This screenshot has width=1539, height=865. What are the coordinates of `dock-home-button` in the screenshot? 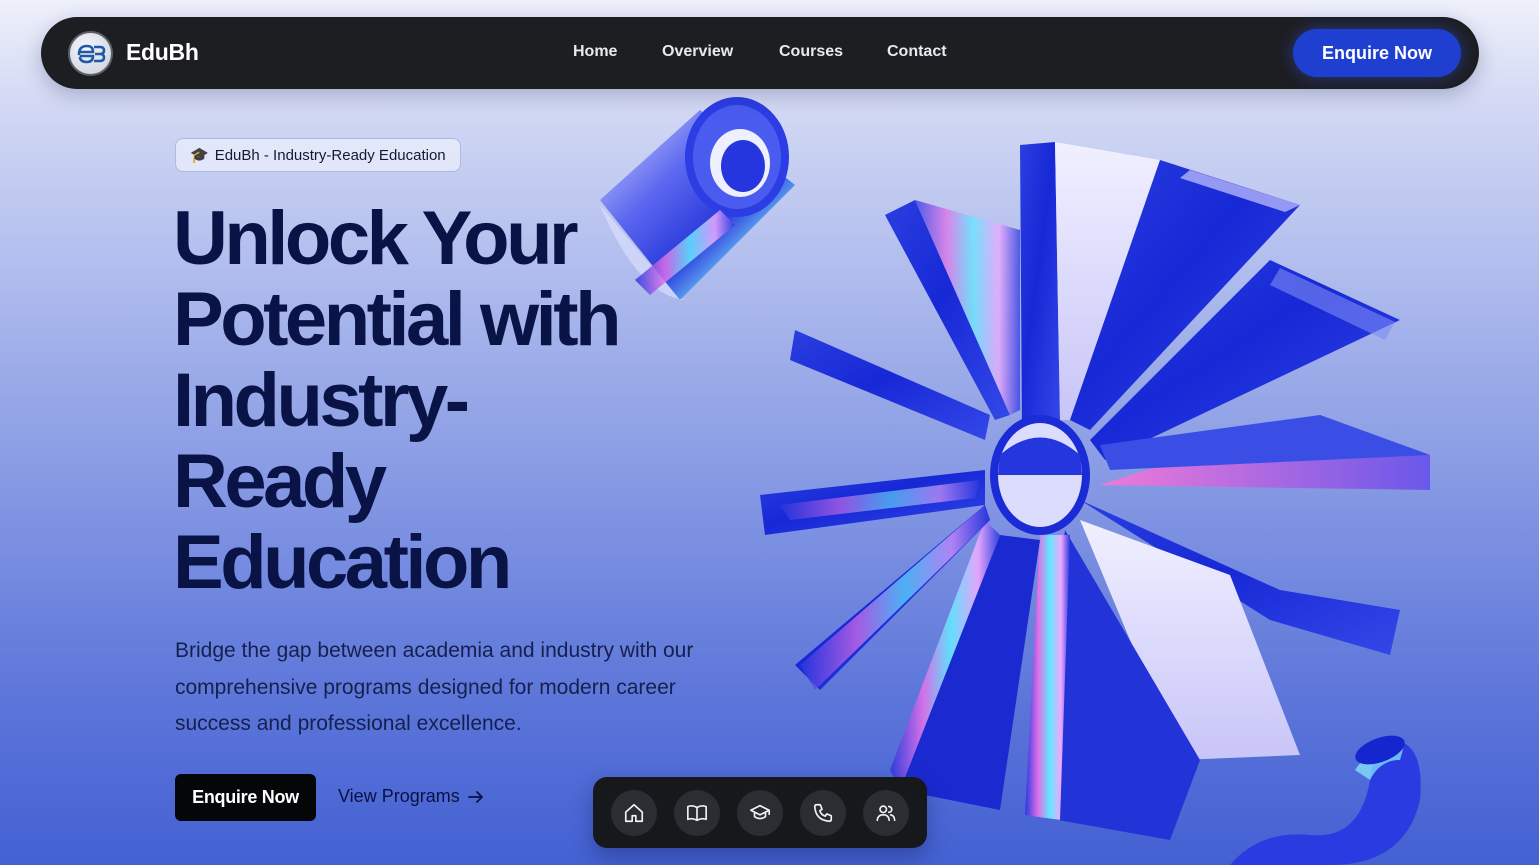 It's located at (634, 812).